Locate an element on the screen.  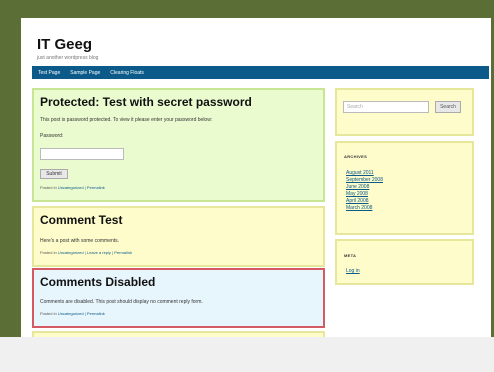
meta-list: Log in is located at coordinates (353, 271).